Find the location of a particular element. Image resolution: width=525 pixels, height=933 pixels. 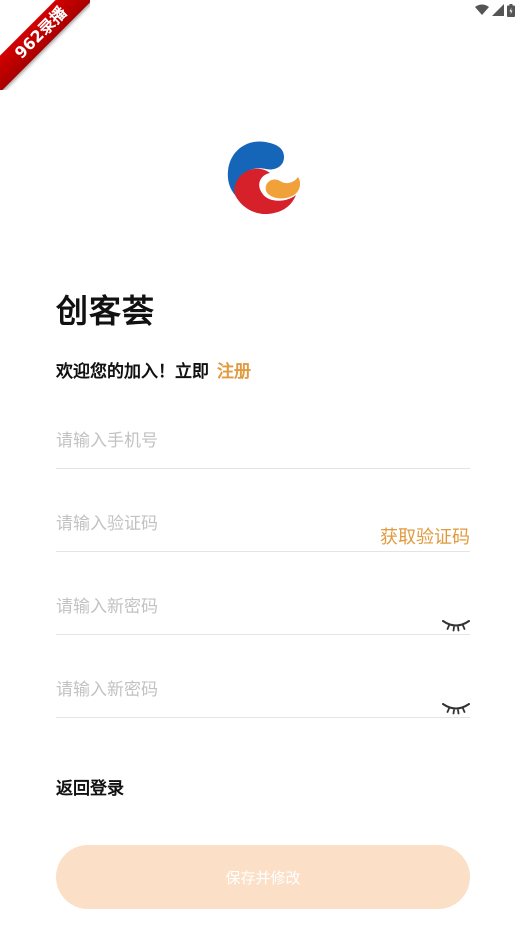

new-password-input is located at coordinates (206, 607).